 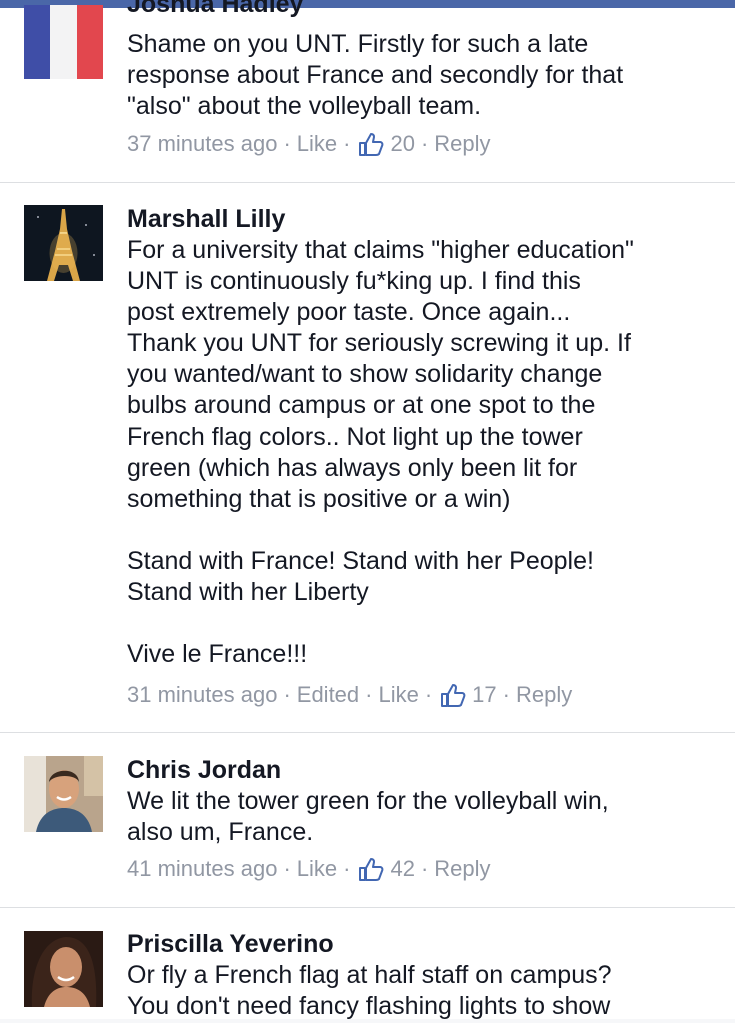 What do you see at coordinates (328, 695) in the screenshot?
I see `edited-link: Edited` at bounding box center [328, 695].